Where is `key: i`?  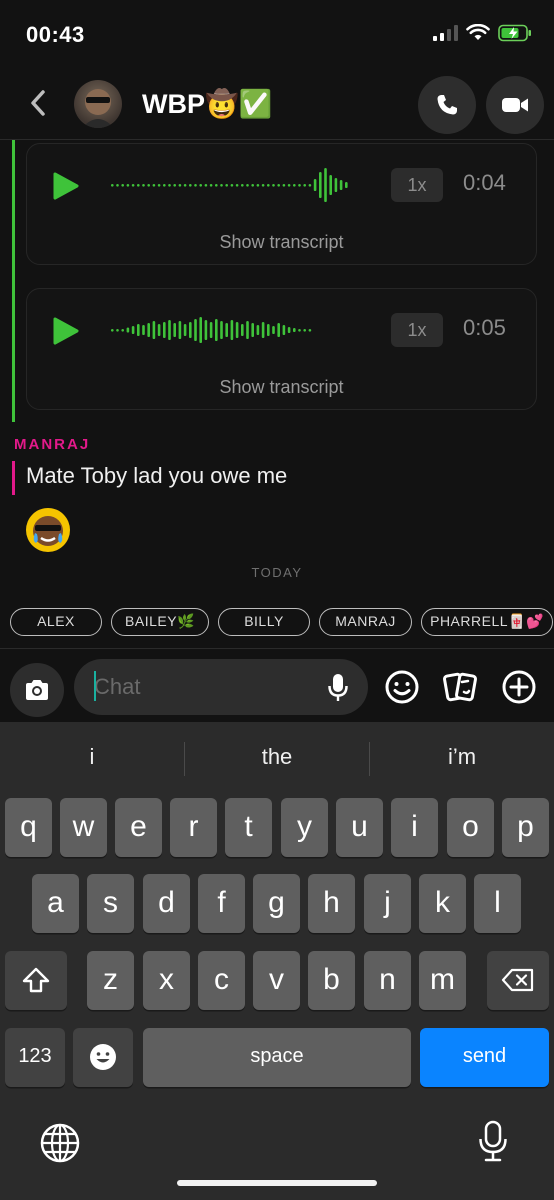 key: i is located at coordinates (414, 827).